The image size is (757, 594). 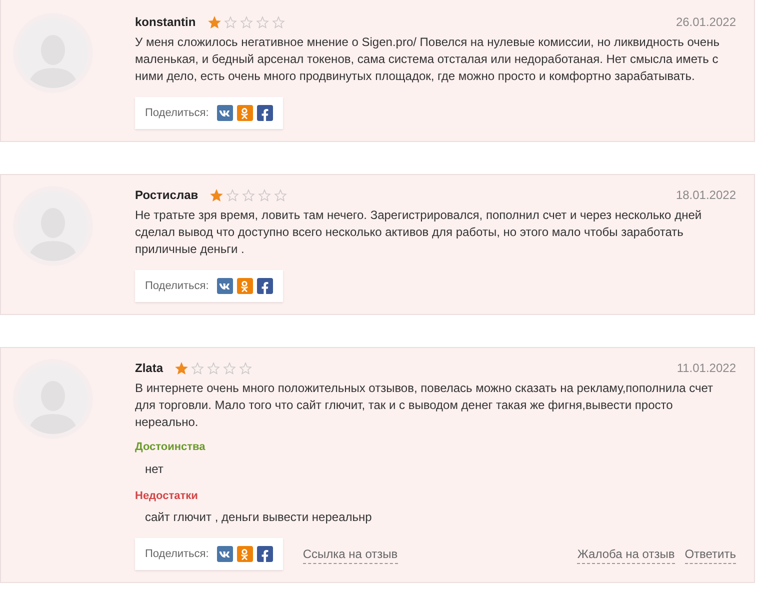 I want to click on review-link: Ссылка на отзыв, so click(x=350, y=554).